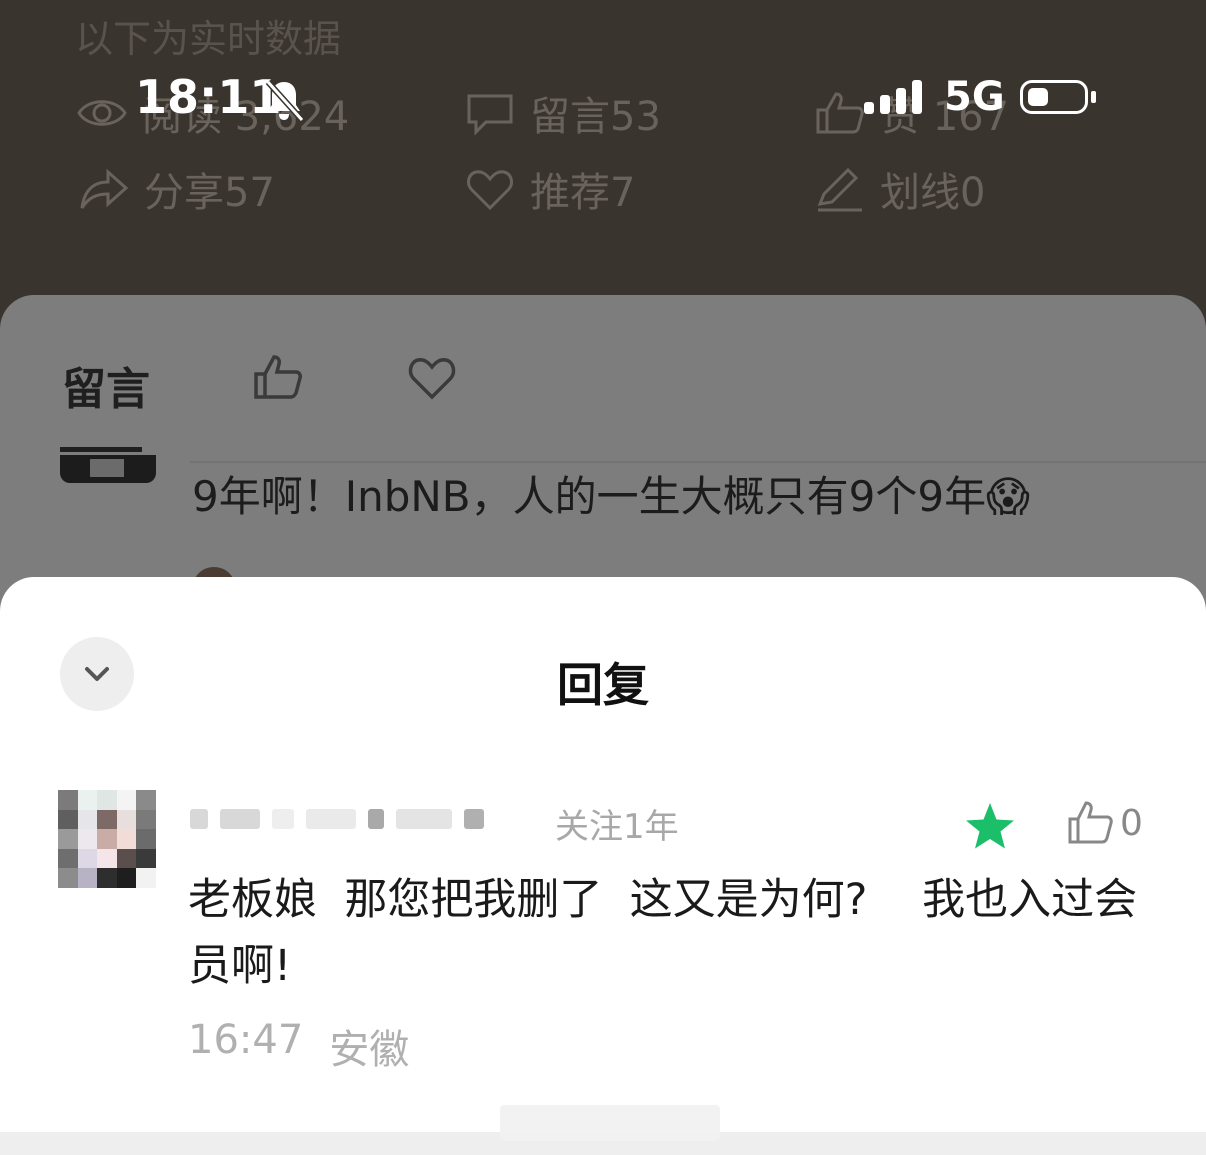 The height and width of the screenshot is (1155, 1206). Describe the element at coordinates (990, 827) in the screenshot. I see `star-icon` at that location.